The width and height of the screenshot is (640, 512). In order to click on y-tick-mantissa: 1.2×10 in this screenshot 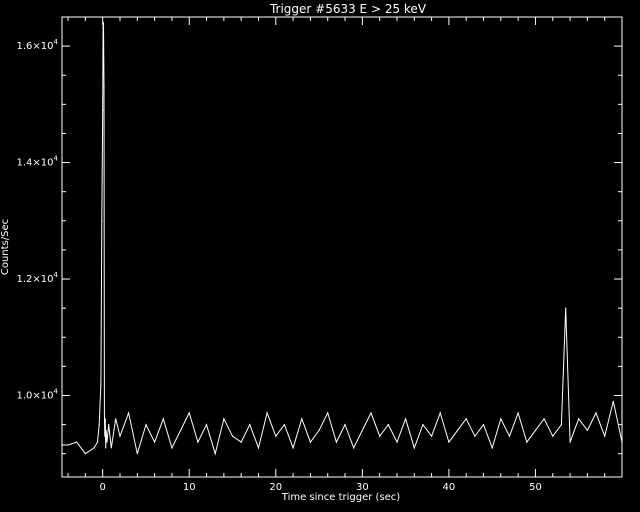, I will do `click(35, 279)`.